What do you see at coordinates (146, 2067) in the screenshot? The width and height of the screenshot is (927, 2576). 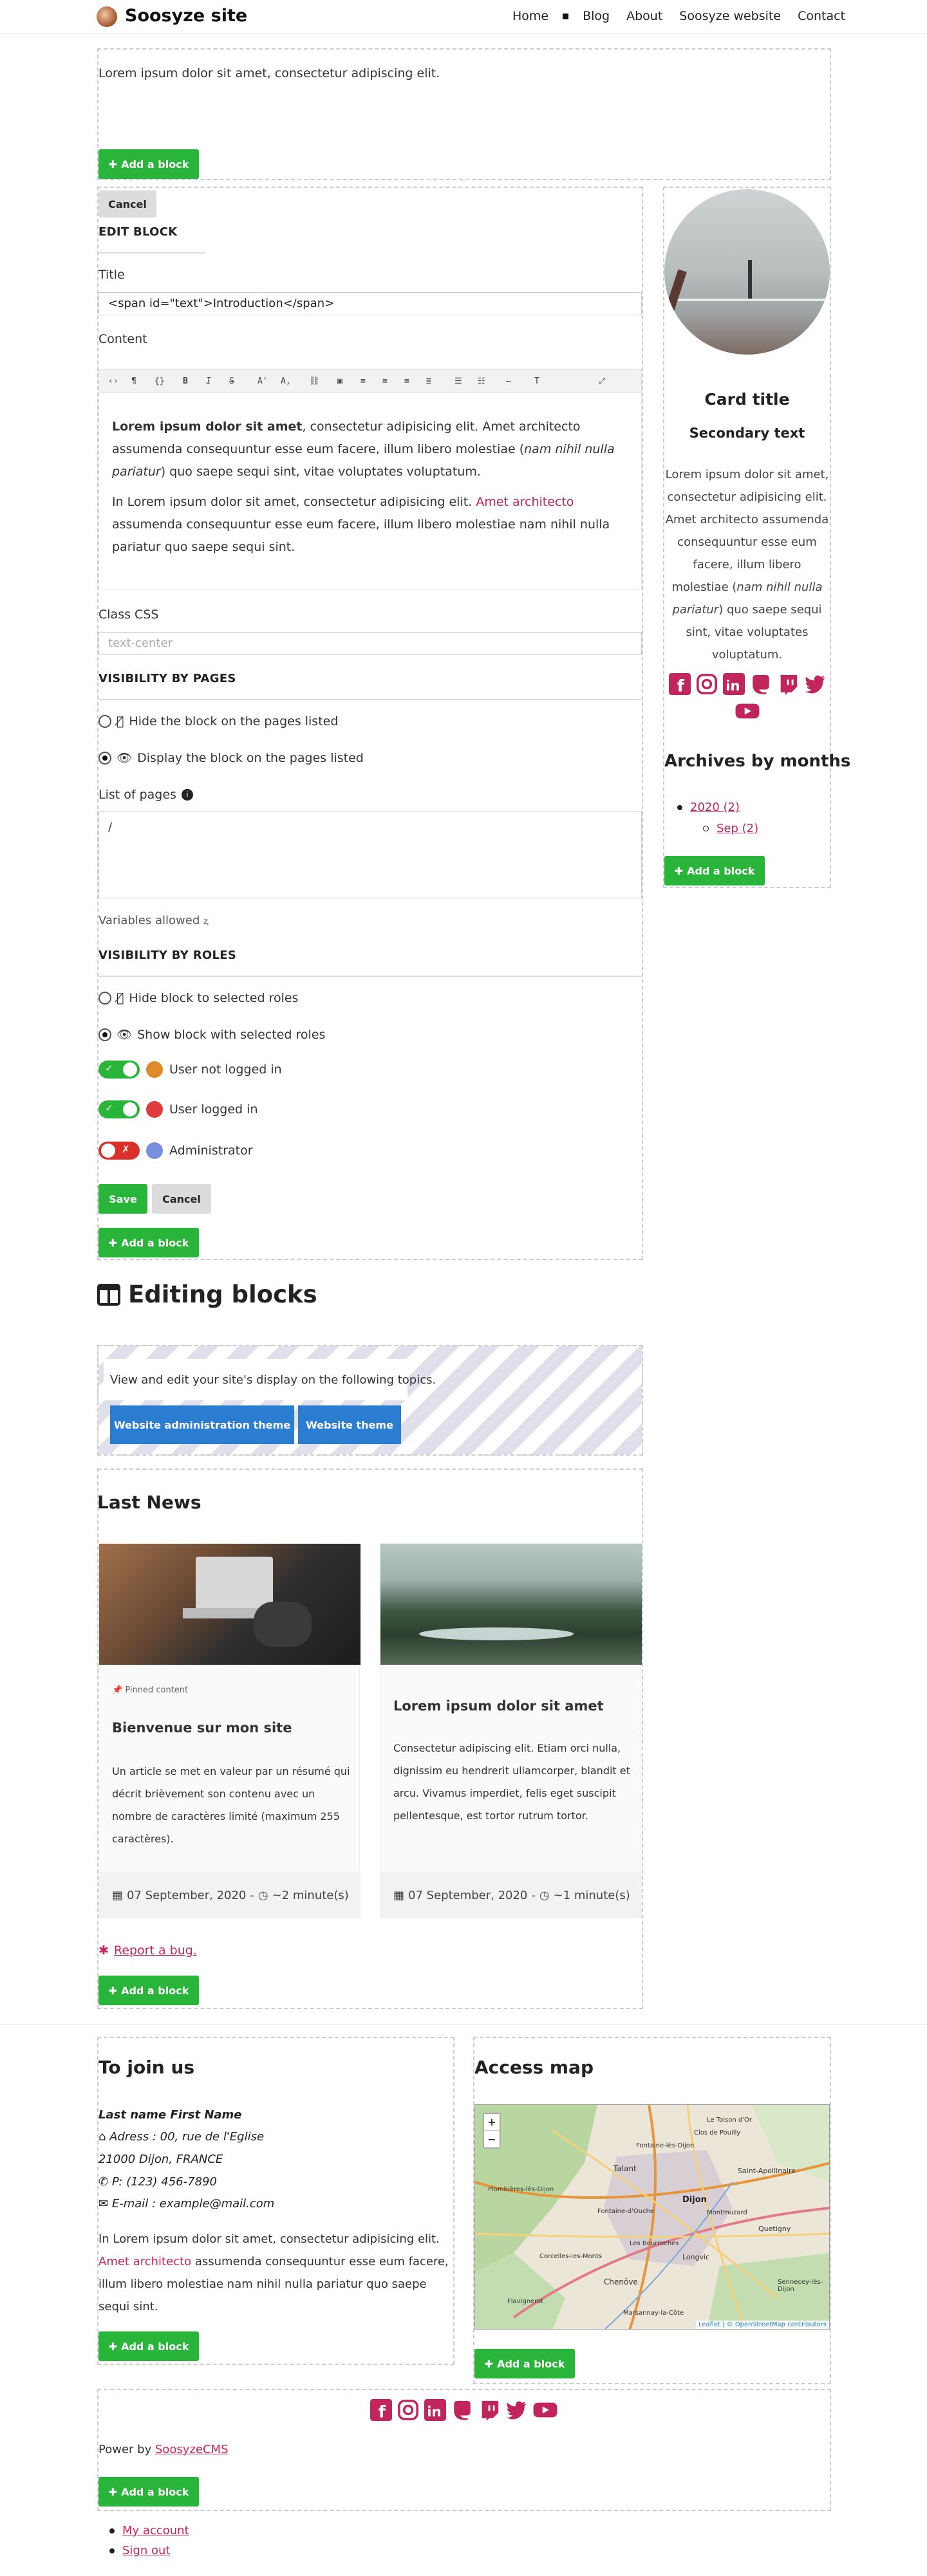 I see `join-heading: To join us` at bounding box center [146, 2067].